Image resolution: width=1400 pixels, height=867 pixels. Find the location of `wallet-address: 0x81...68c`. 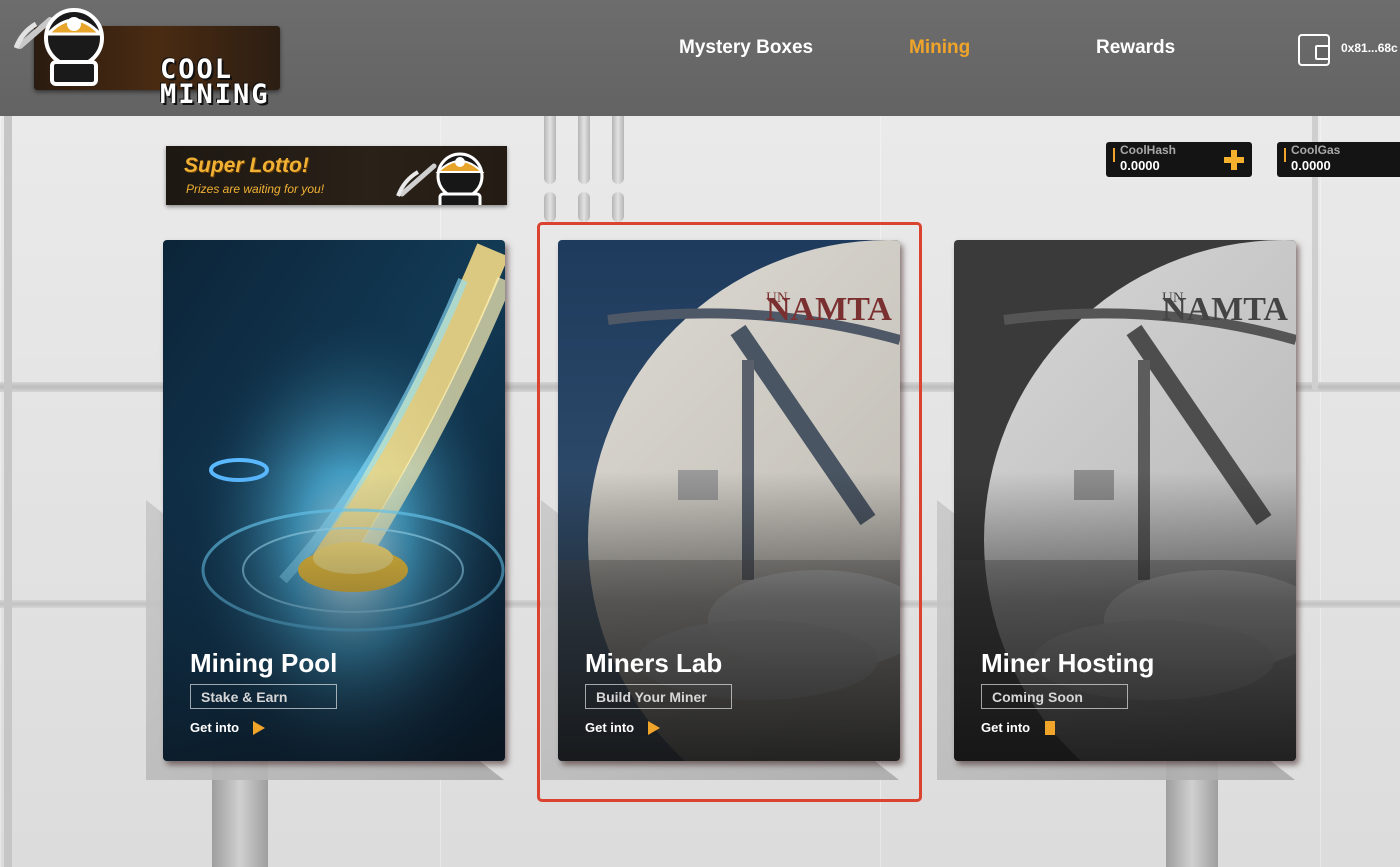

wallet-address: 0x81...68c is located at coordinates (1369, 48).